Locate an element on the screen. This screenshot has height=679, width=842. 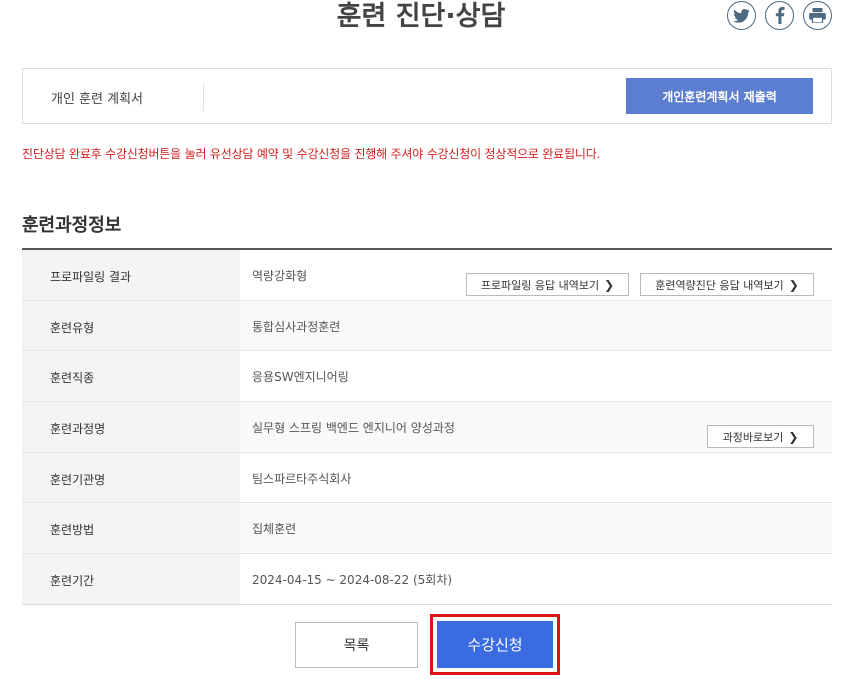
table-row: 훈련직종 응용SW엔지니어링 is located at coordinates (427, 377).